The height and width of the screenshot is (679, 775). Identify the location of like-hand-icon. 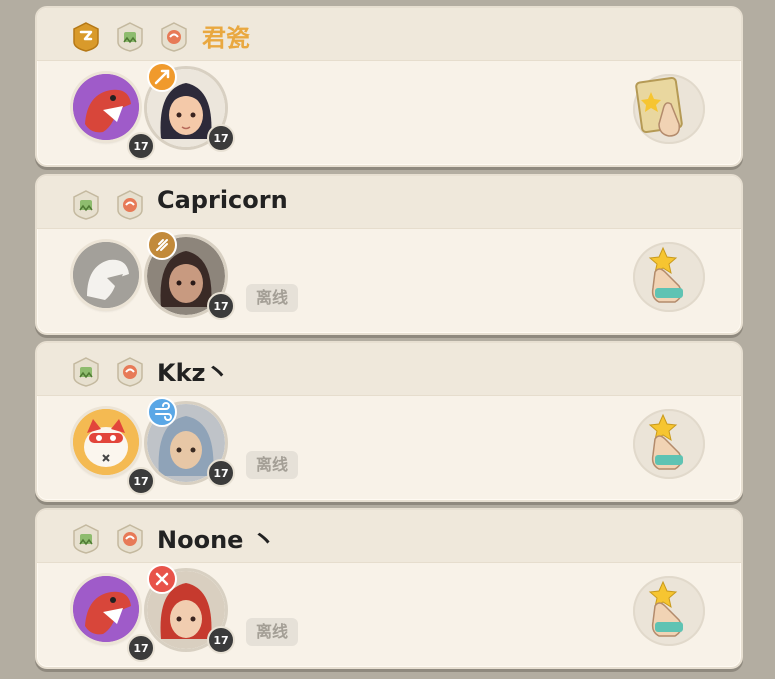
(659, 106).